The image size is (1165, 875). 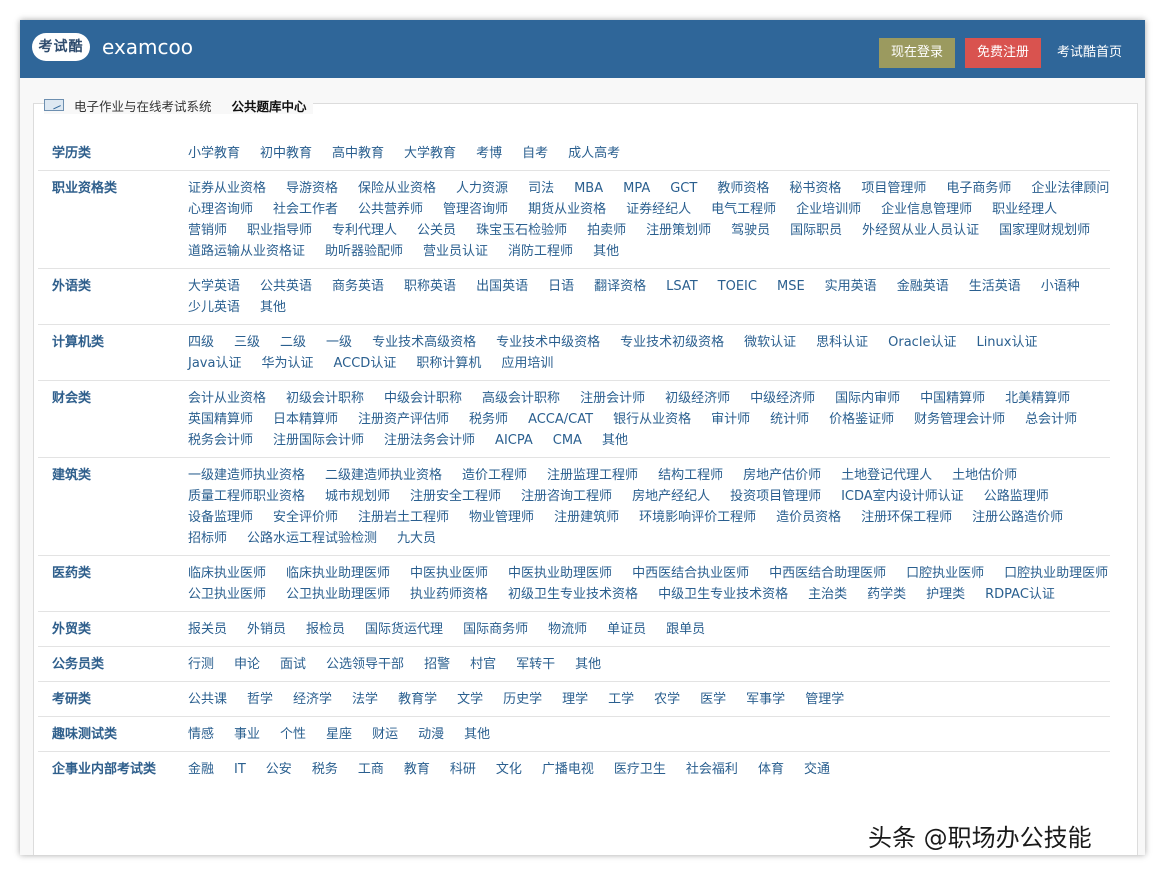 What do you see at coordinates (567, 209) in the screenshot?
I see `subcategory-link: 期货从业资格` at bounding box center [567, 209].